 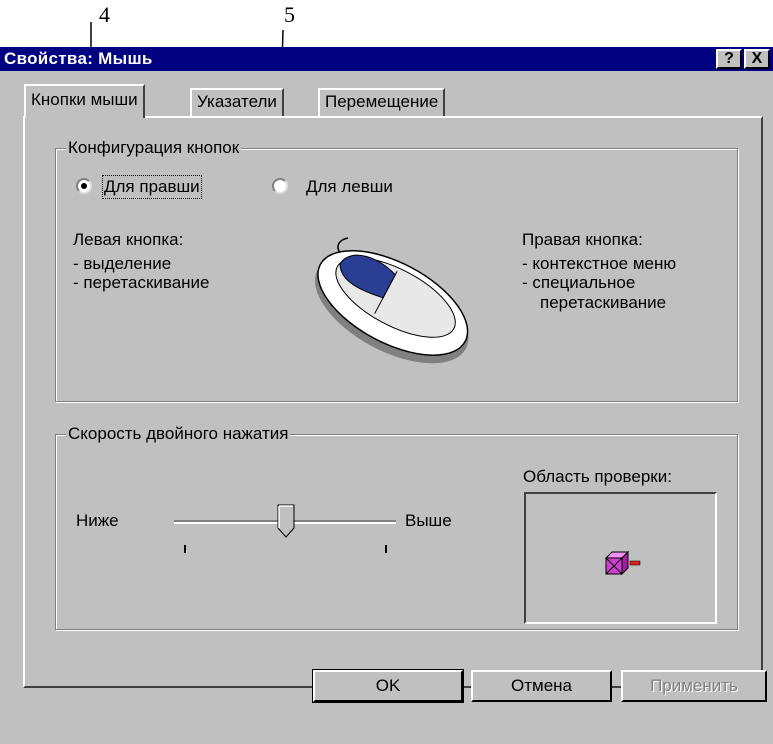 I want to click on slider-tick-min, so click(x=185, y=549).